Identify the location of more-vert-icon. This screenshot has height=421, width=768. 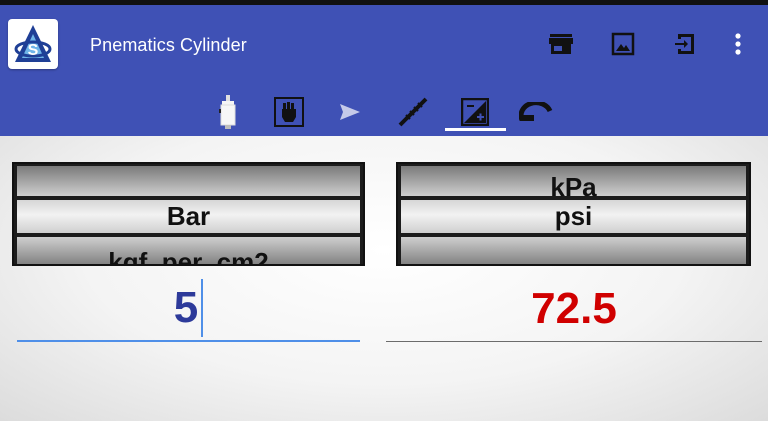
(738, 44).